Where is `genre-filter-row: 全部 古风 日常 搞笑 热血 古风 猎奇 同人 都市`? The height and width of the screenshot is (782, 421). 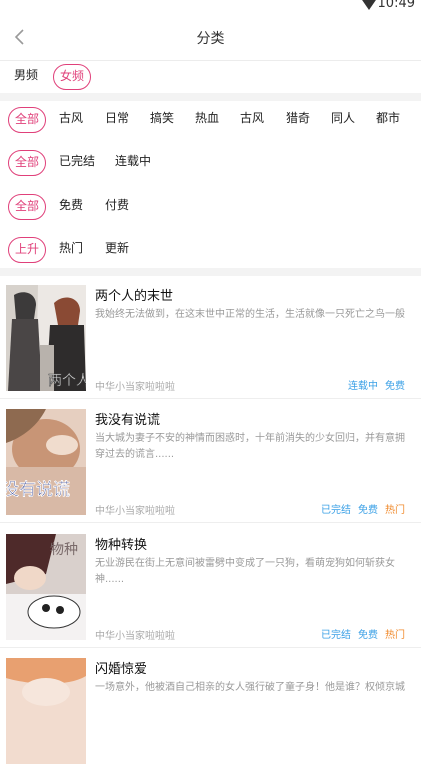 genre-filter-row: 全部 古风 日常 搞笑 热血 古风 猎奇 同人 都市 is located at coordinates (210, 121).